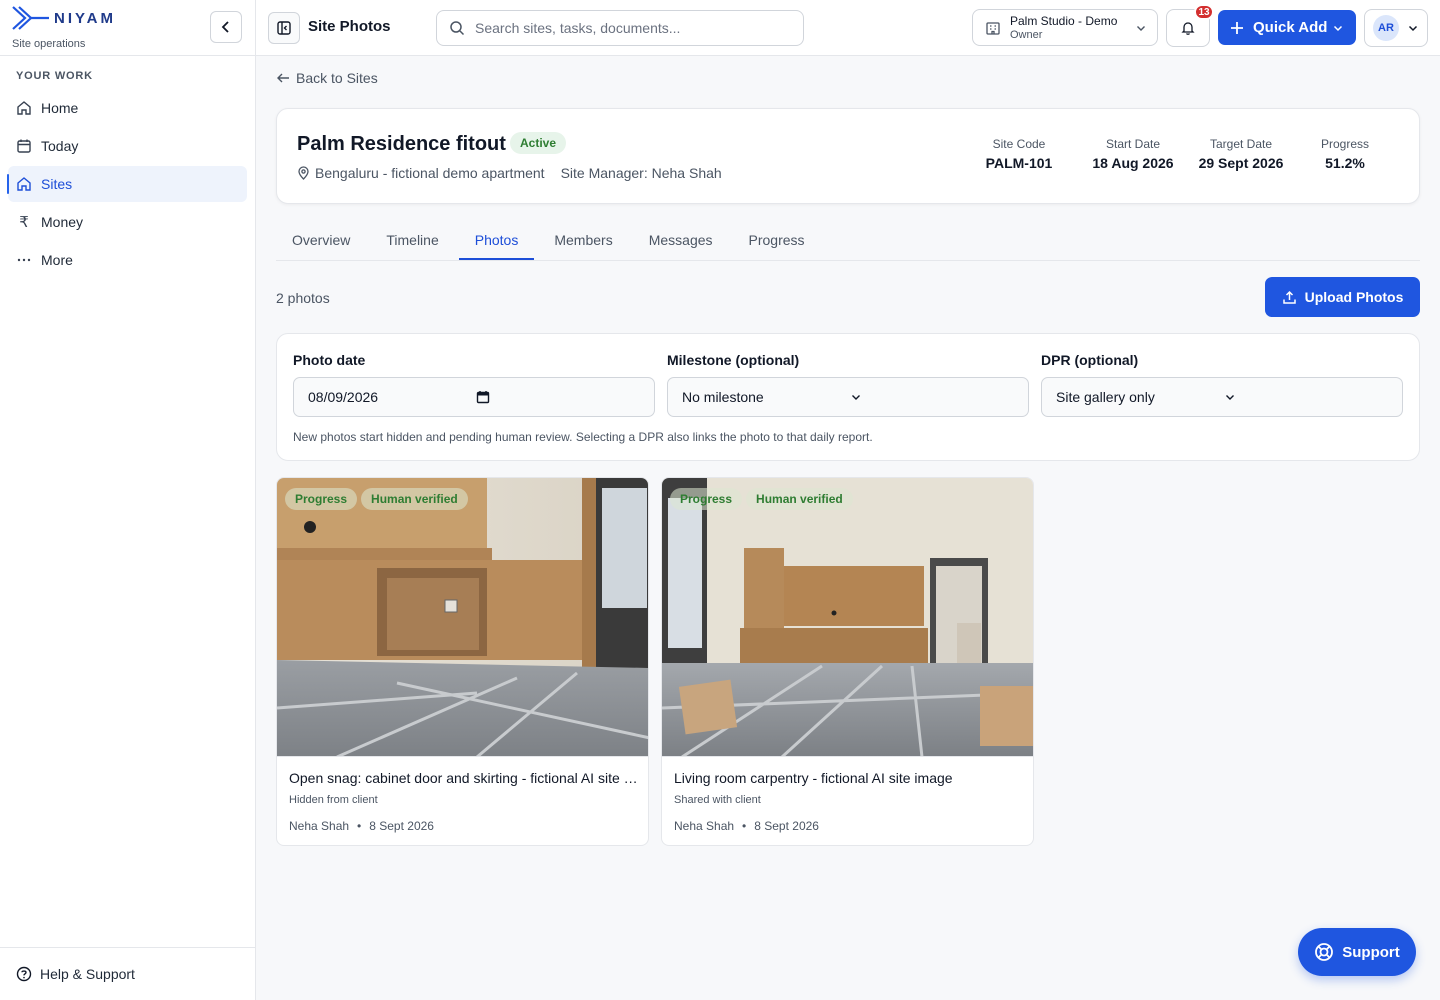  I want to click on milestone-value: No milestone, so click(723, 397).